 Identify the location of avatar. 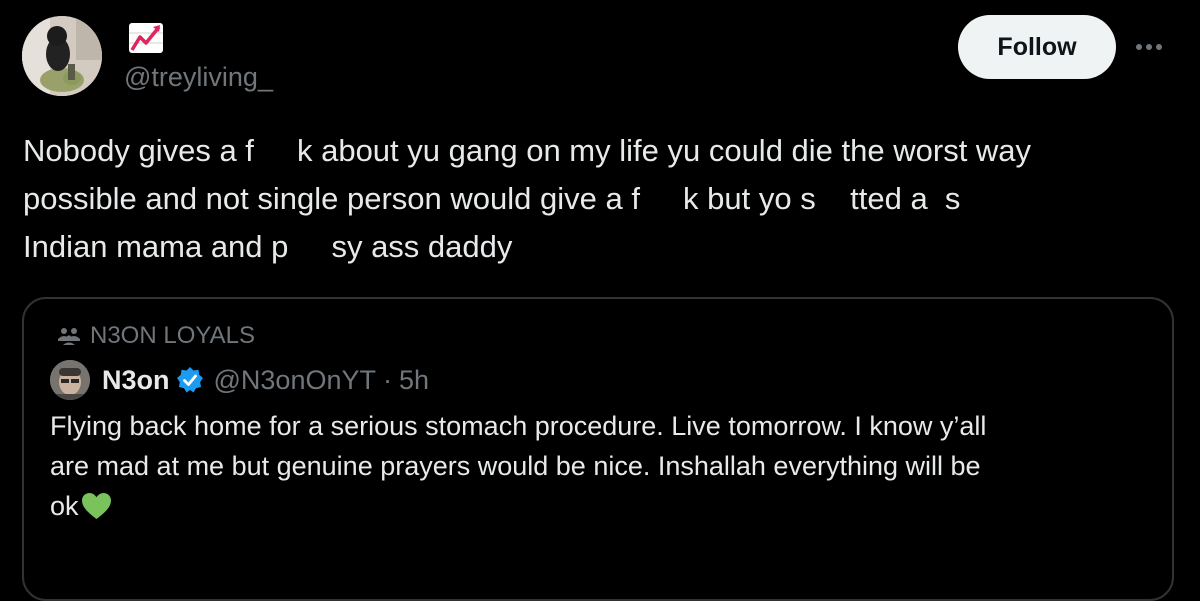
(62, 56).